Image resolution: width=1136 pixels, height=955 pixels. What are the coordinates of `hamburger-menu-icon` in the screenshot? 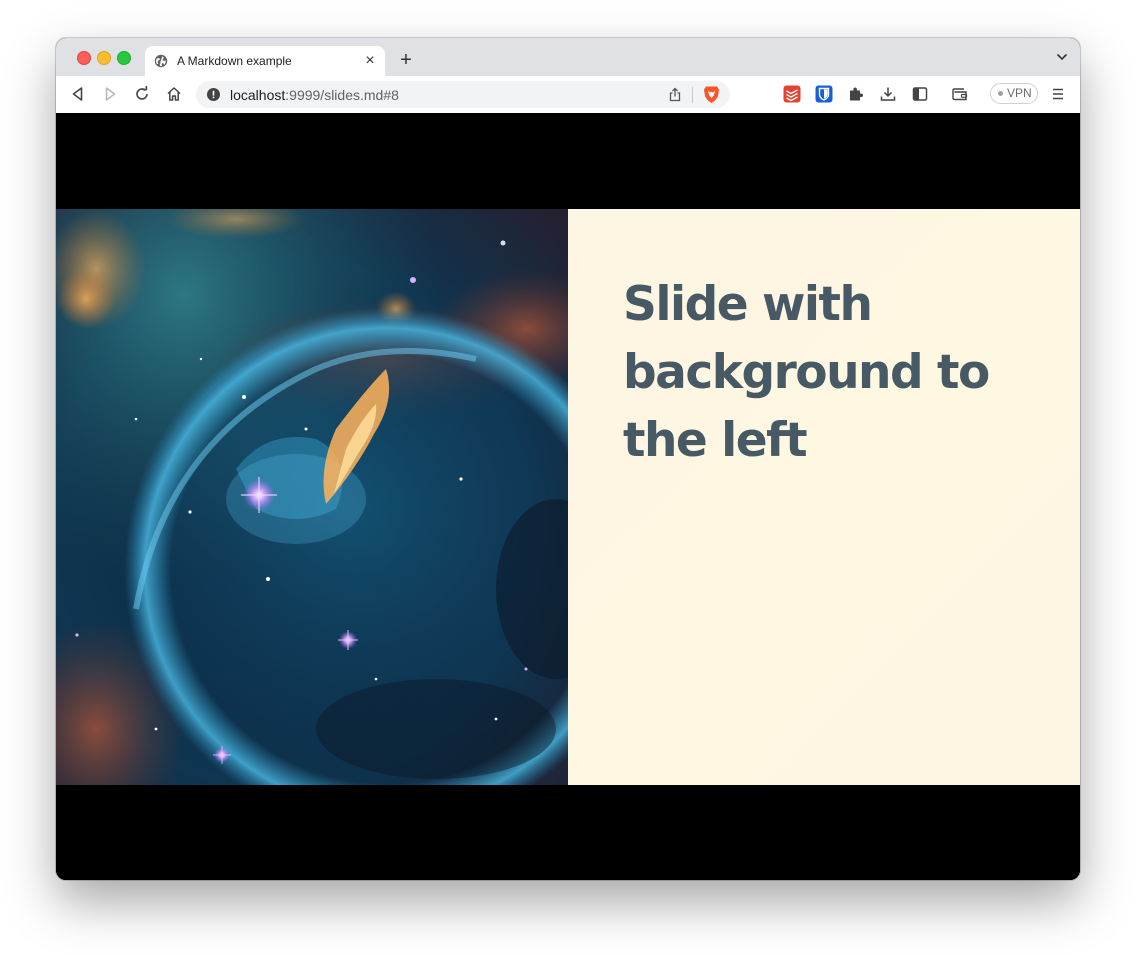 It's located at (1058, 94).